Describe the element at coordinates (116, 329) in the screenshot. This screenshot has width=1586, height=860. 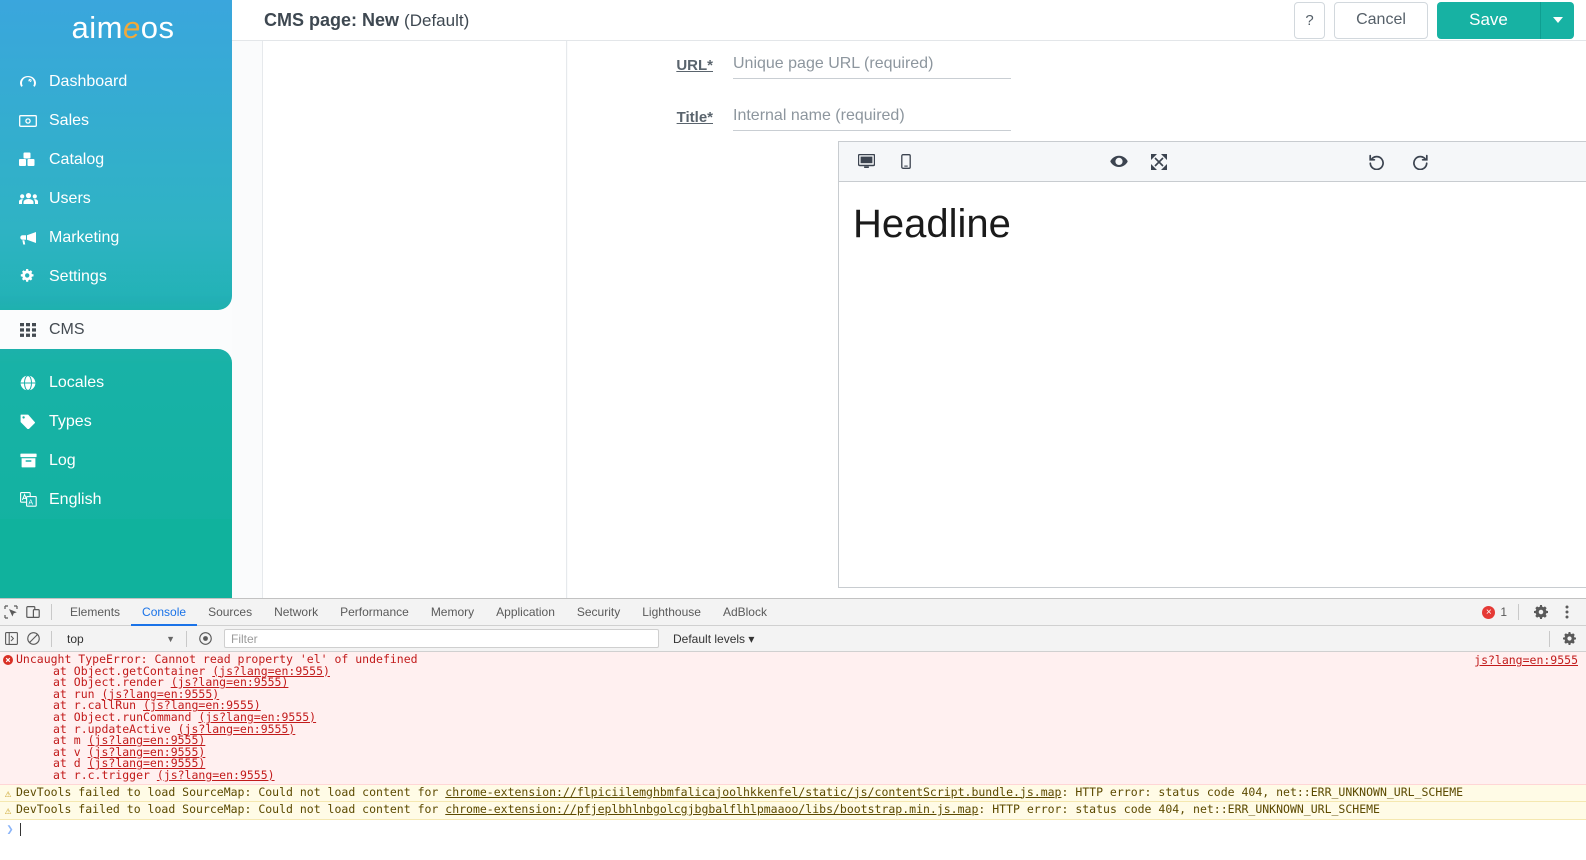
I see `sidebar-item-cms: CMS` at that location.